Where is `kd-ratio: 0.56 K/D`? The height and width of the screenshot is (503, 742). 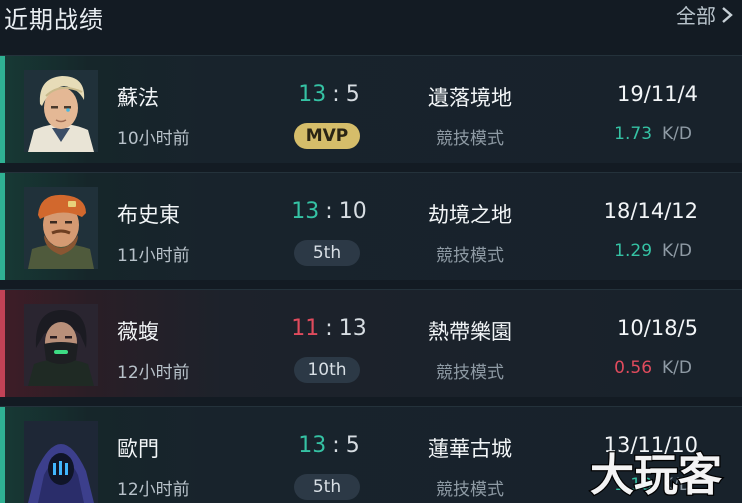
kd-ratio: 0.56 K/D is located at coordinates (653, 368).